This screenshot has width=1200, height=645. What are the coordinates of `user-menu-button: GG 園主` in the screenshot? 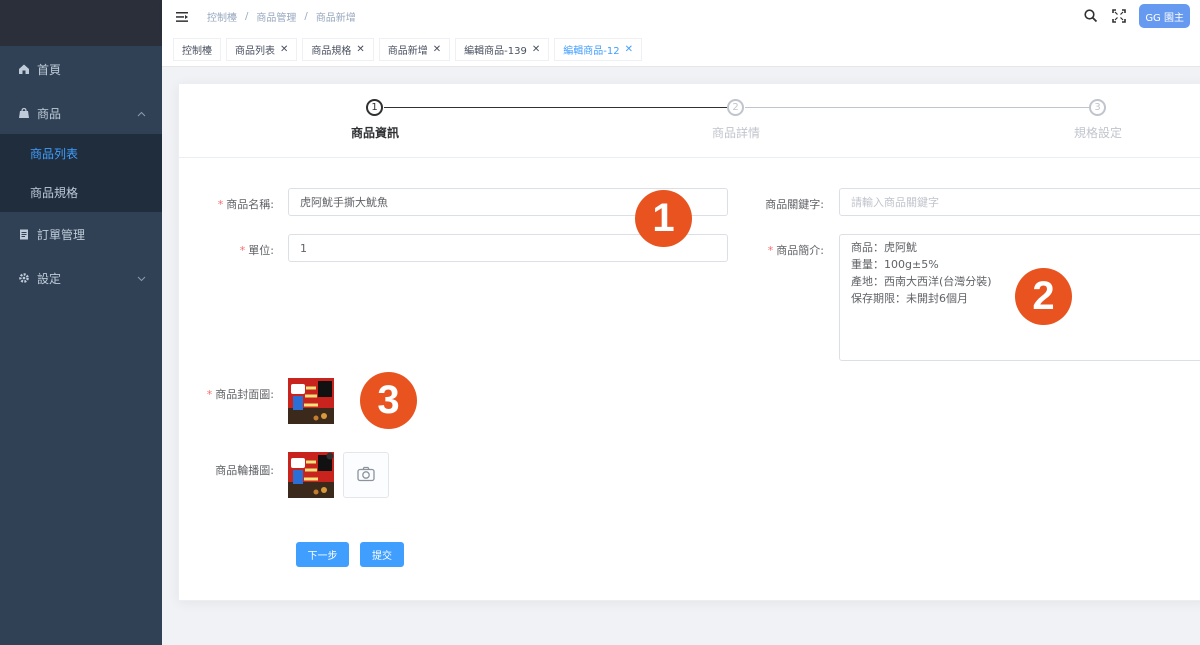 It's located at (1164, 16).